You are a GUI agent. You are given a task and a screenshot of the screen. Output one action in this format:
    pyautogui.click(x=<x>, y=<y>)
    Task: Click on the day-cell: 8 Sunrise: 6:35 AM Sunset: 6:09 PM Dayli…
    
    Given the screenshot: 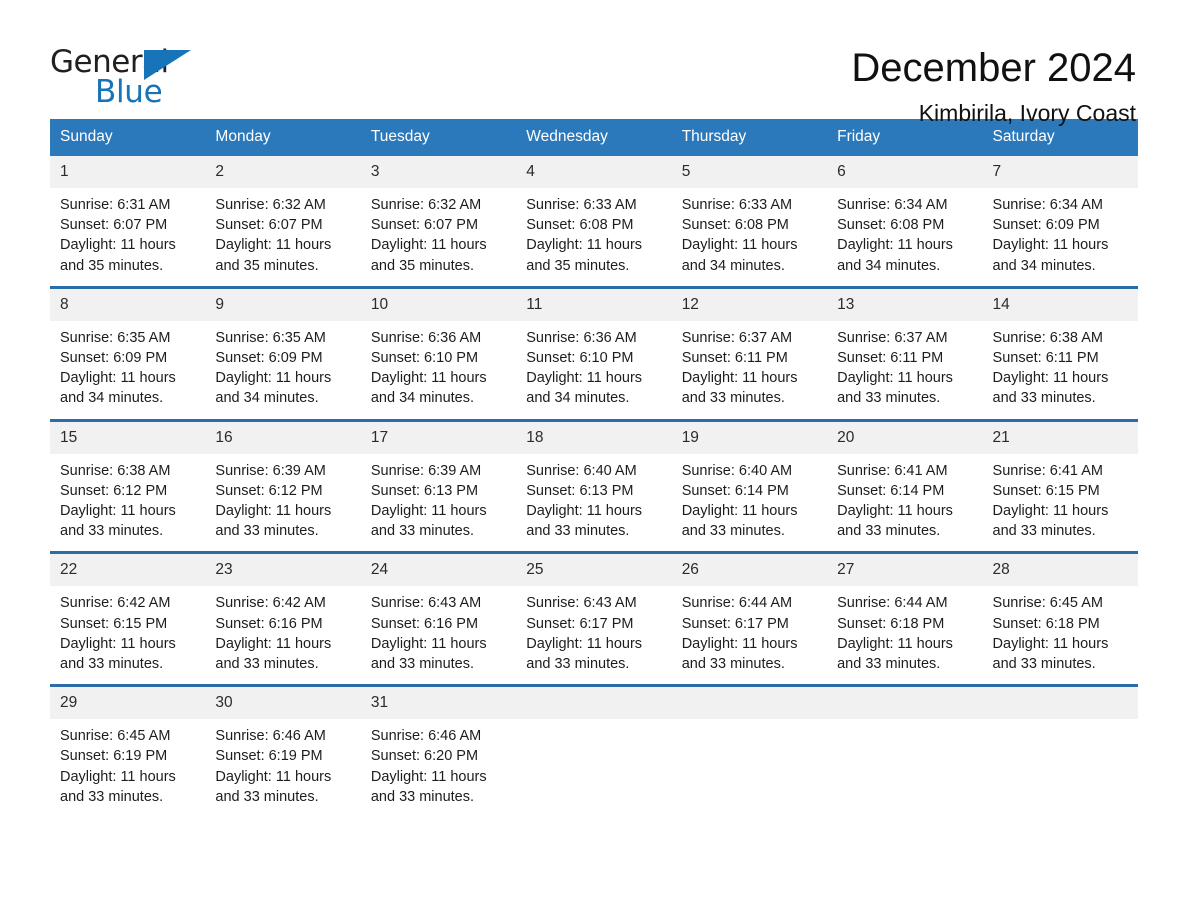 What is the action you would take?
    pyautogui.click(x=128, y=353)
    